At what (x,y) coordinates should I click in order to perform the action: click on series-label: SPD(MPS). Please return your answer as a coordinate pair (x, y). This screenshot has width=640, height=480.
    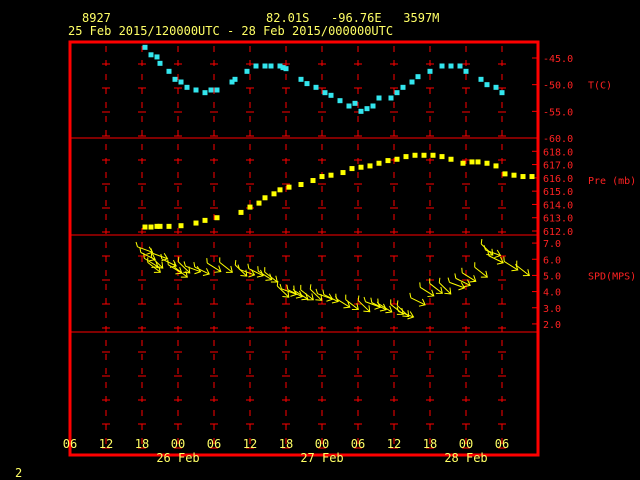
    Looking at the image, I should click on (612, 276).